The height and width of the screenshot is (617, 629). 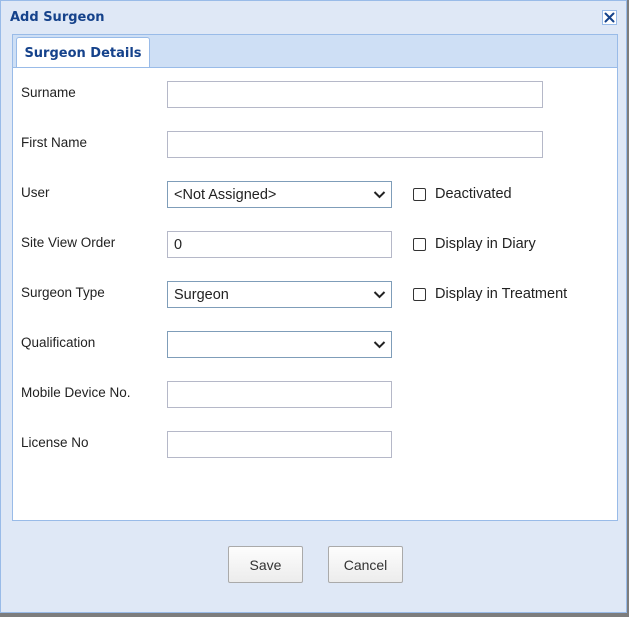 I want to click on close-button, so click(x=609, y=17).